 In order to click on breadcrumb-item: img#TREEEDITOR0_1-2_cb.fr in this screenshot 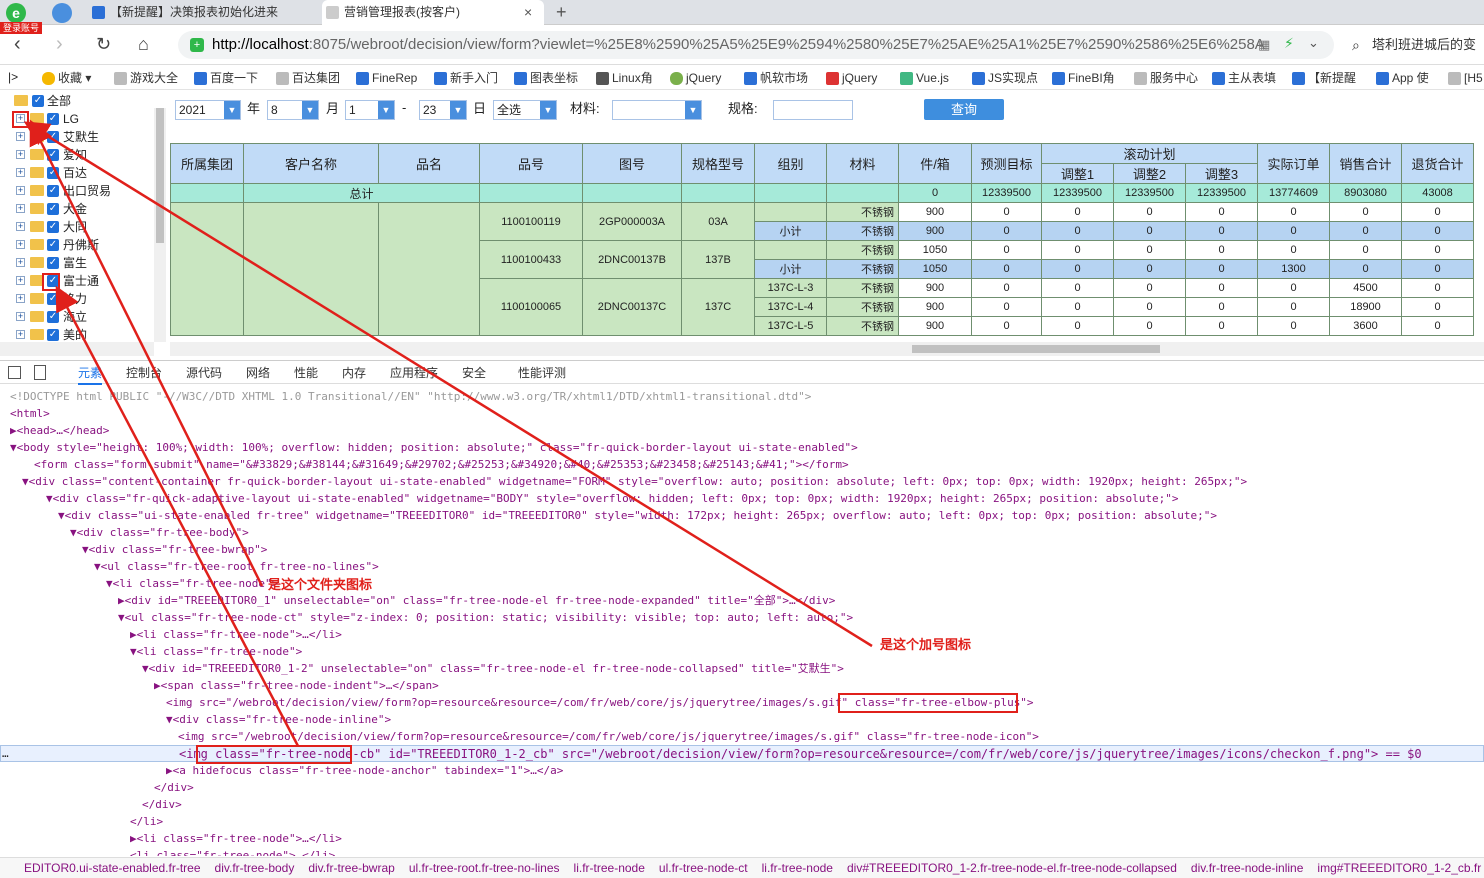, I will do `click(1399, 868)`.